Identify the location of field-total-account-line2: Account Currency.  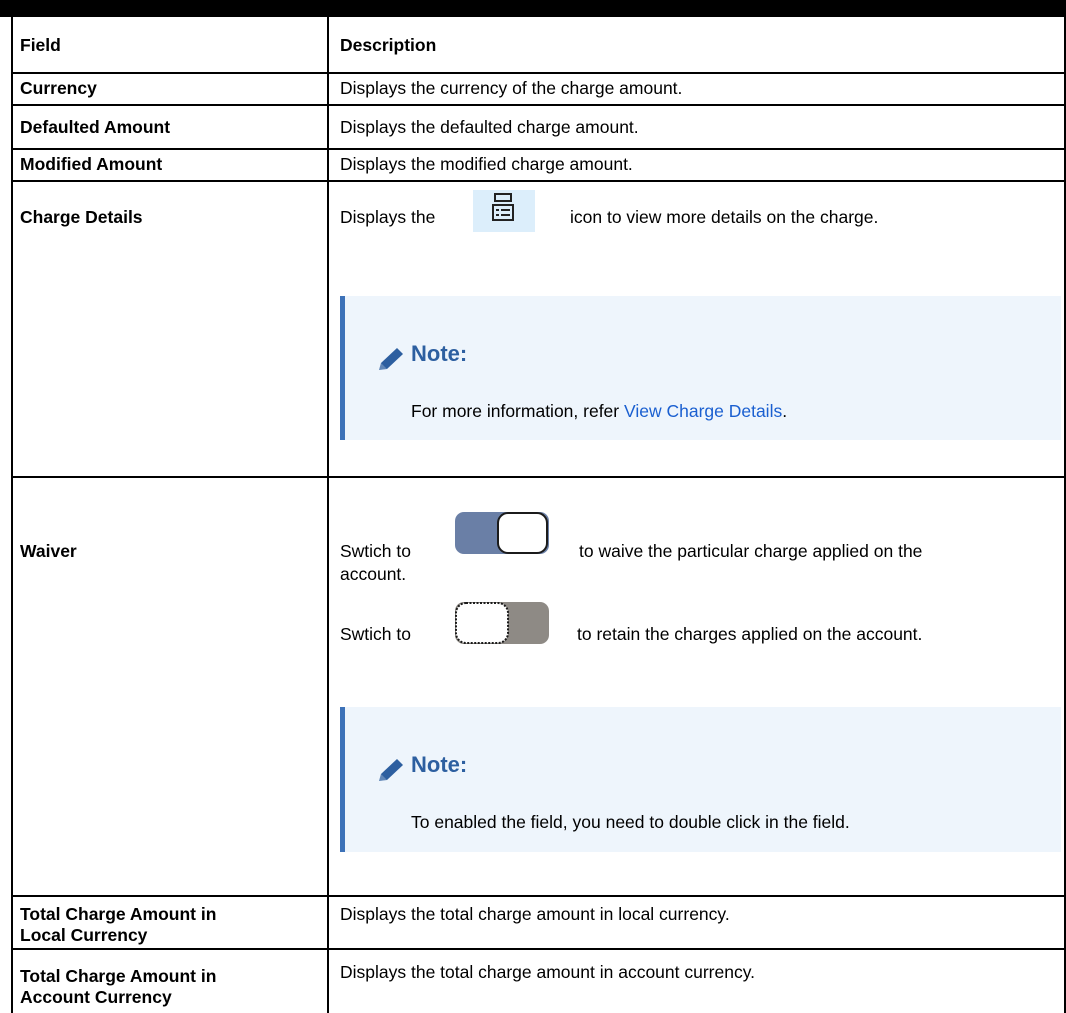
(96, 997).